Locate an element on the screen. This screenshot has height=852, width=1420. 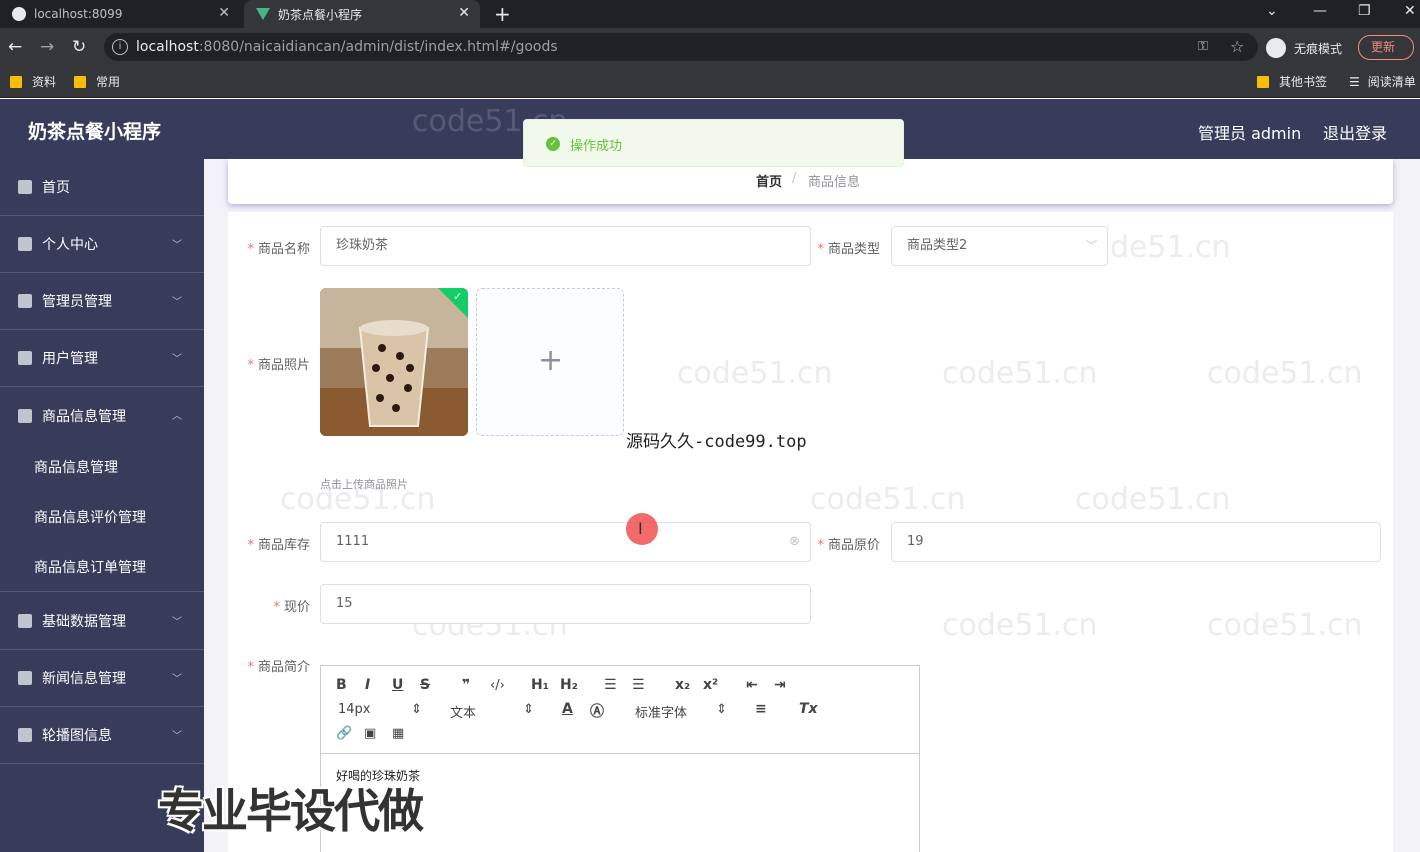
sidebar-item-basedata: 基础数据管理 ﹀ is located at coordinates (102, 621).